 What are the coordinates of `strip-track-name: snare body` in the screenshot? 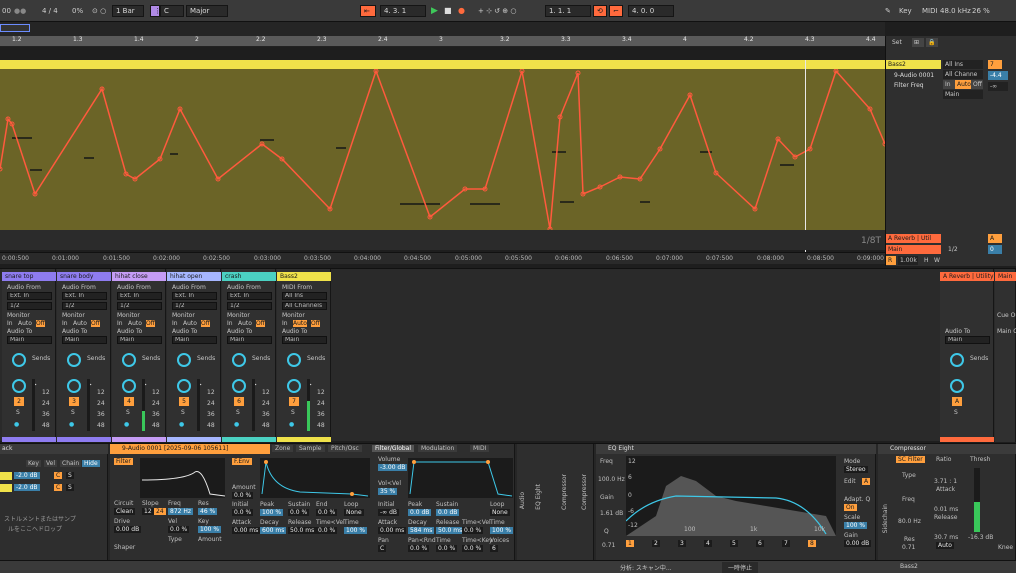 It's located at (84, 276).